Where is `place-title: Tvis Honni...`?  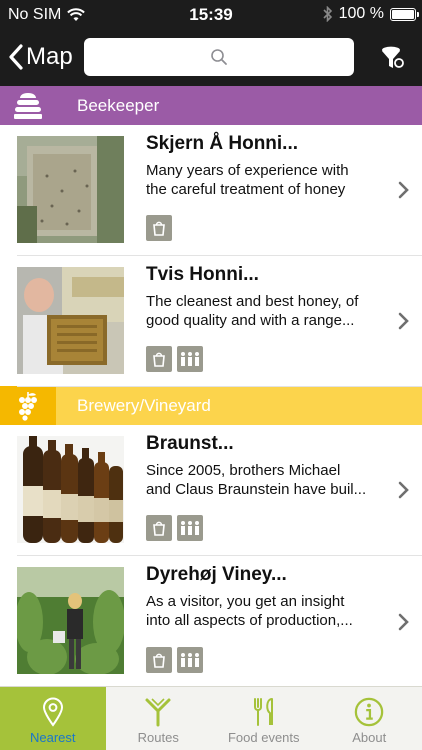 place-title: Tvis Honni... is located at coordinates (202, 274).